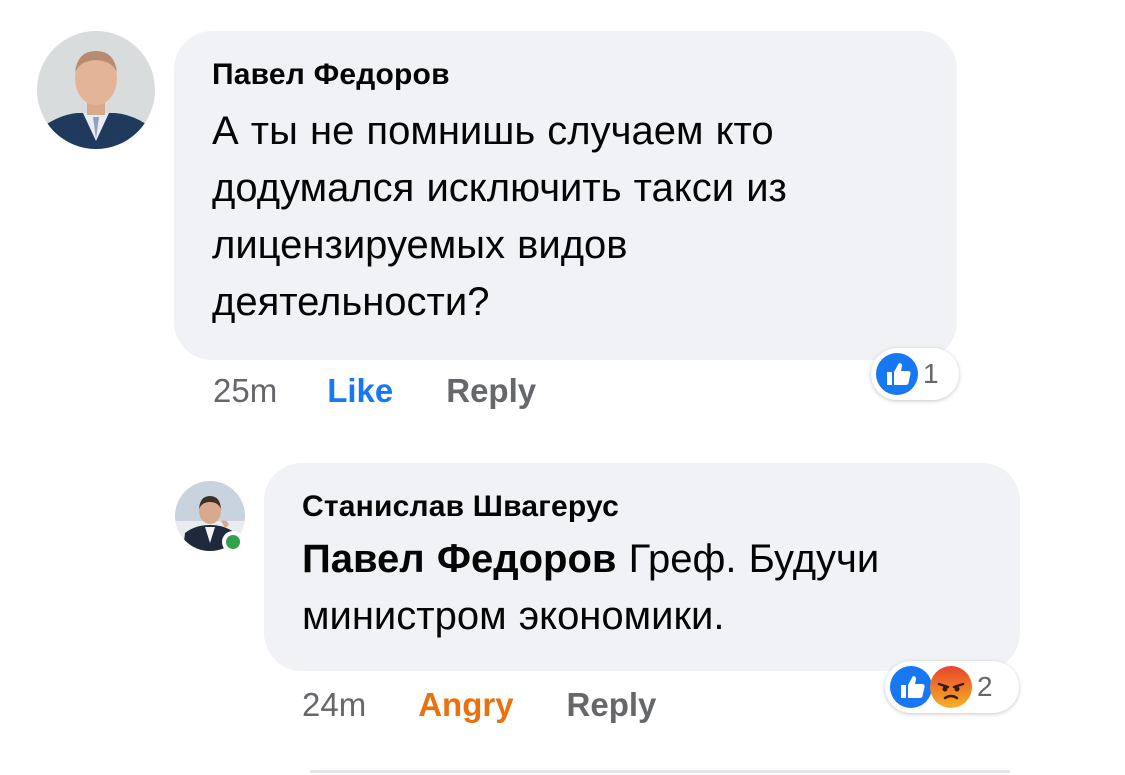 The height and width of the screenshot is (775, 1125). I want to click on comment-text-line: Павел Федоров Греф. Будучи, so click(642, 559).